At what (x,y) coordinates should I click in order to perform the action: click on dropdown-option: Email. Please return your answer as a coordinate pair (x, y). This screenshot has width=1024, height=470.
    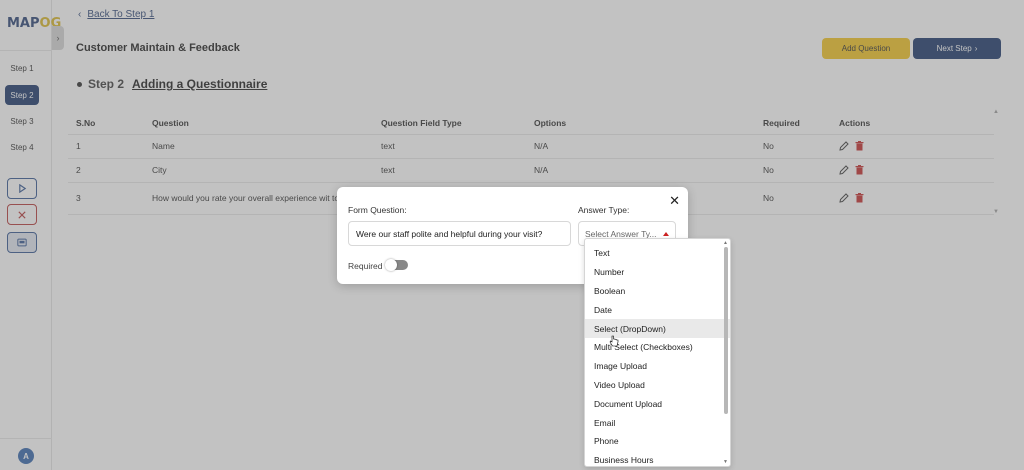
    Looking at the image, I should click on (657, 422).